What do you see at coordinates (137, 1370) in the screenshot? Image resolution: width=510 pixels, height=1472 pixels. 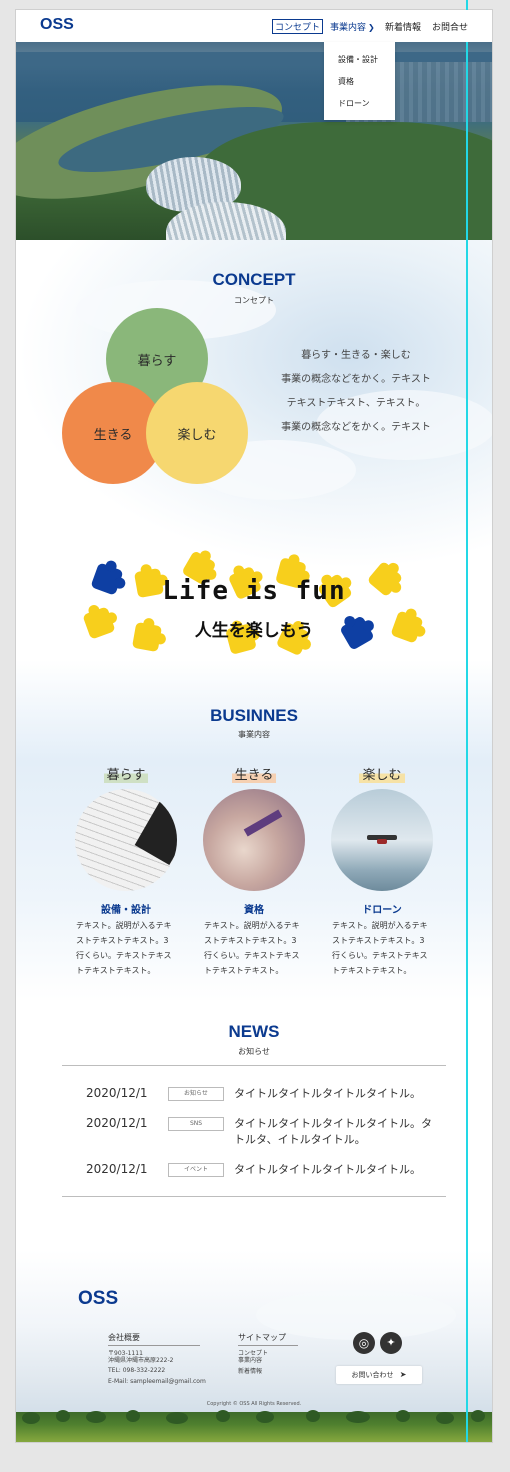 I see `footer-tel: TEL: 098-332-2222` at bounding box center [137, 1370].